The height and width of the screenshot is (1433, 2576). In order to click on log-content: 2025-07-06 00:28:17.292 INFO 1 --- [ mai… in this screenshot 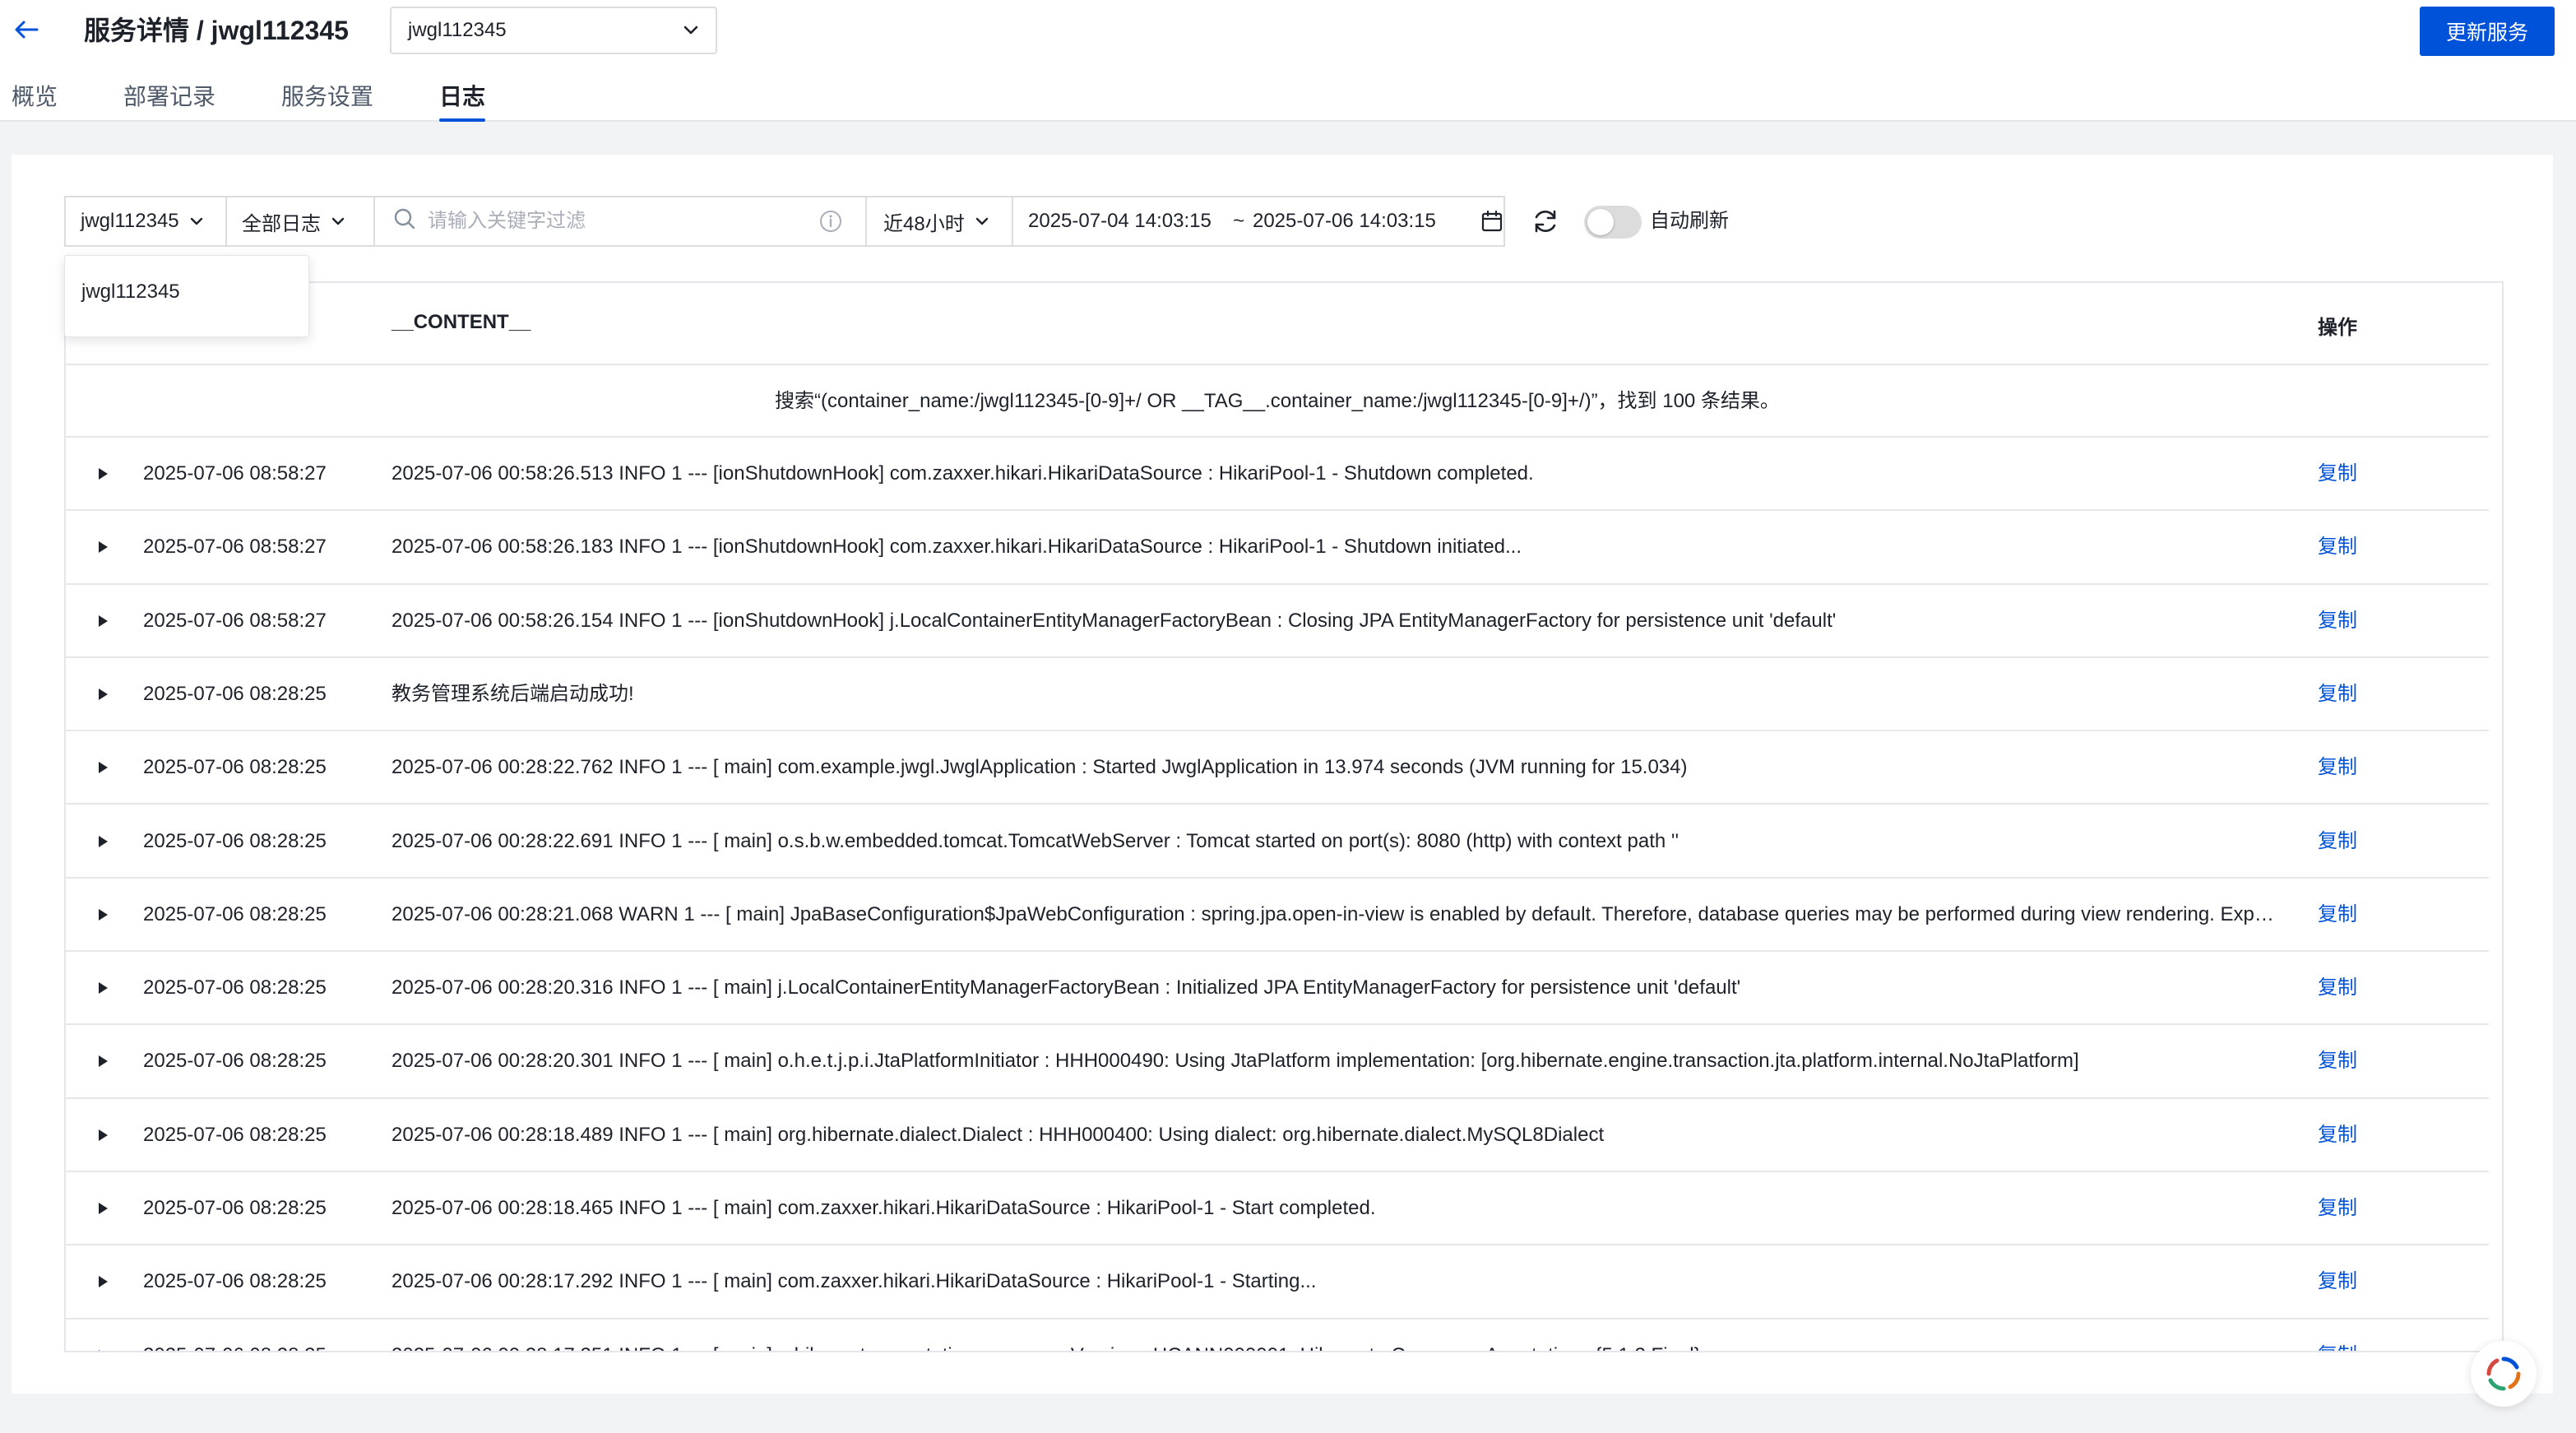, I will do `click(854, 1281)`.